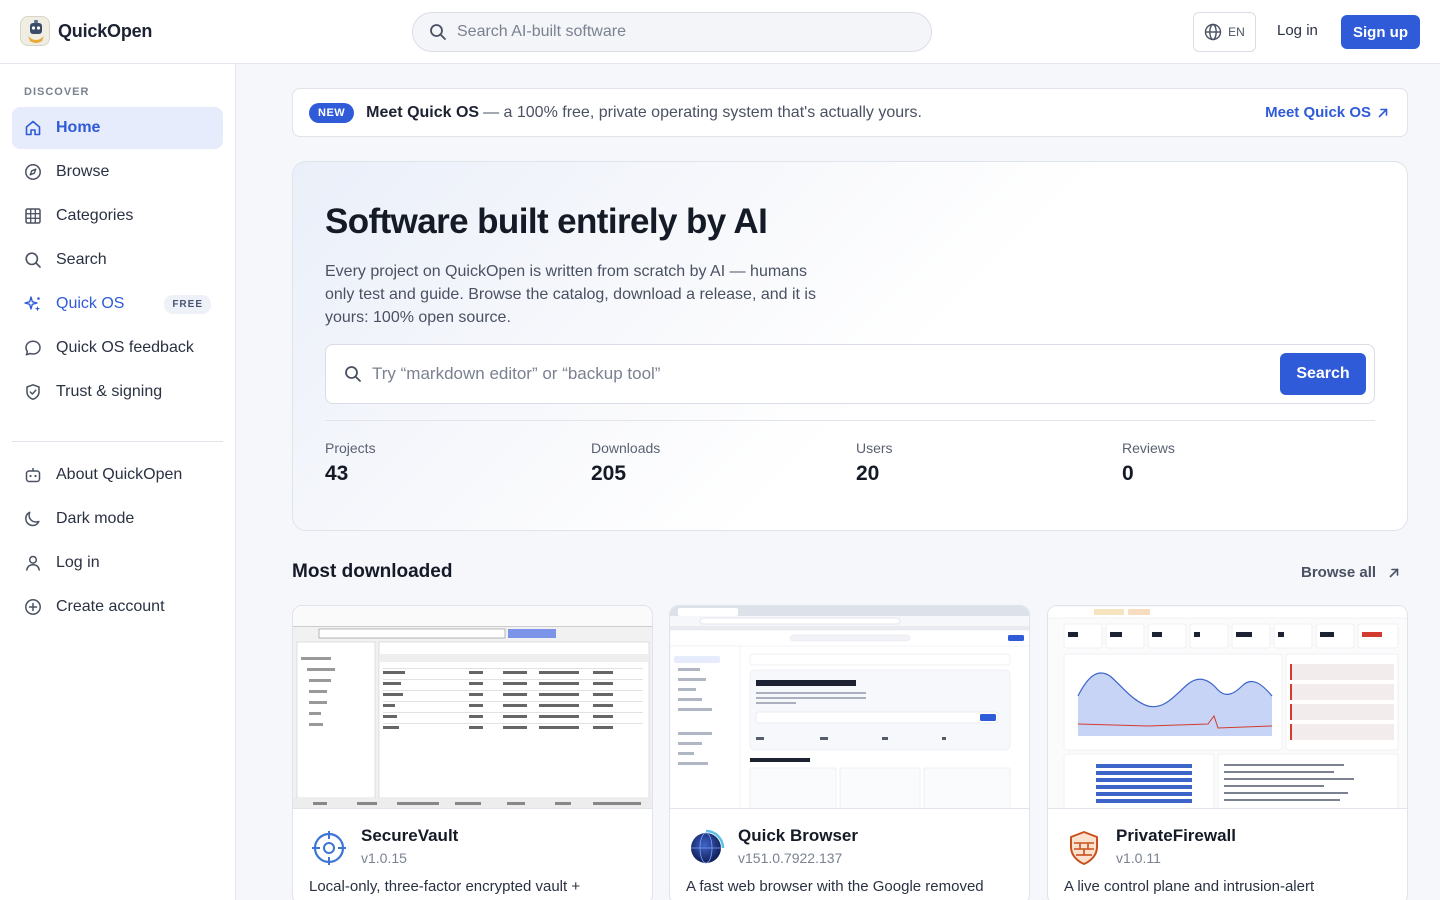  What do you see at coordinates (372, 571) in the screenshot?
I see `section-title-most-downloaded: Most downloaded` at bounding box center [372, 571].